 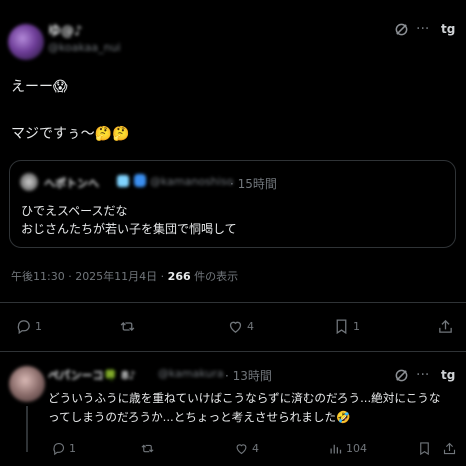 I want to click on reply-views-count: 104, so click(x=356, y=448).